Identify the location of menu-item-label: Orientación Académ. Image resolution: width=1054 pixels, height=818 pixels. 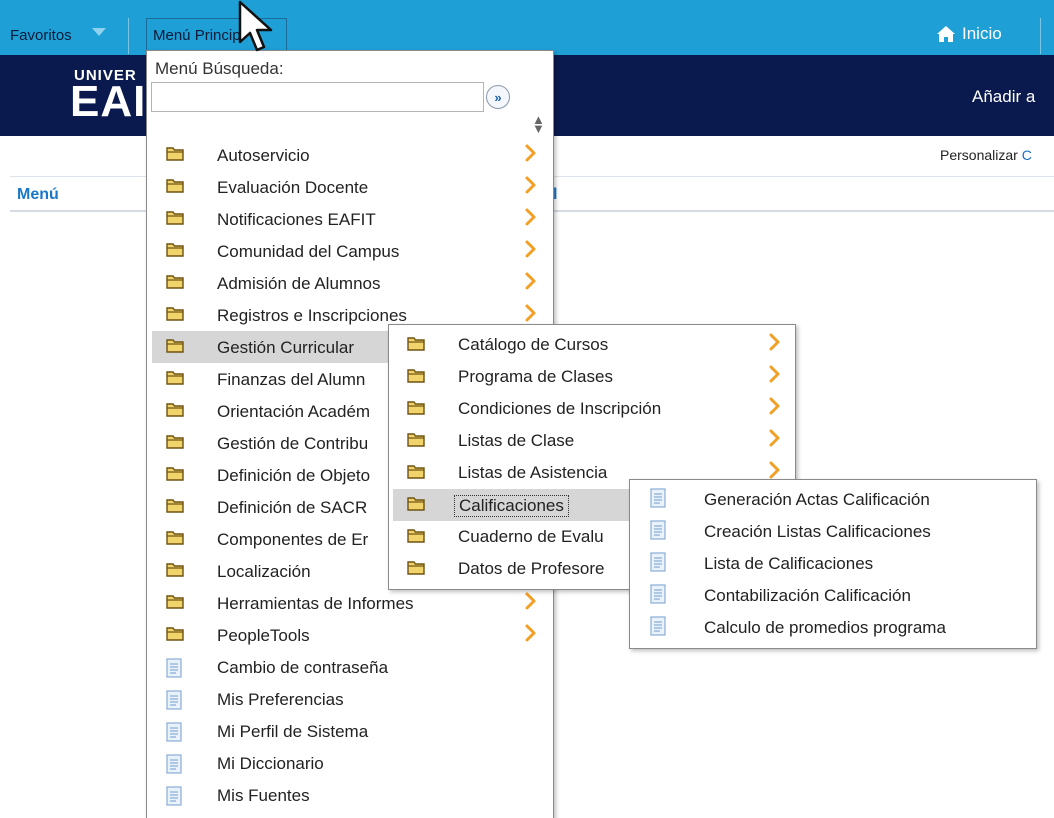
(294, 411).